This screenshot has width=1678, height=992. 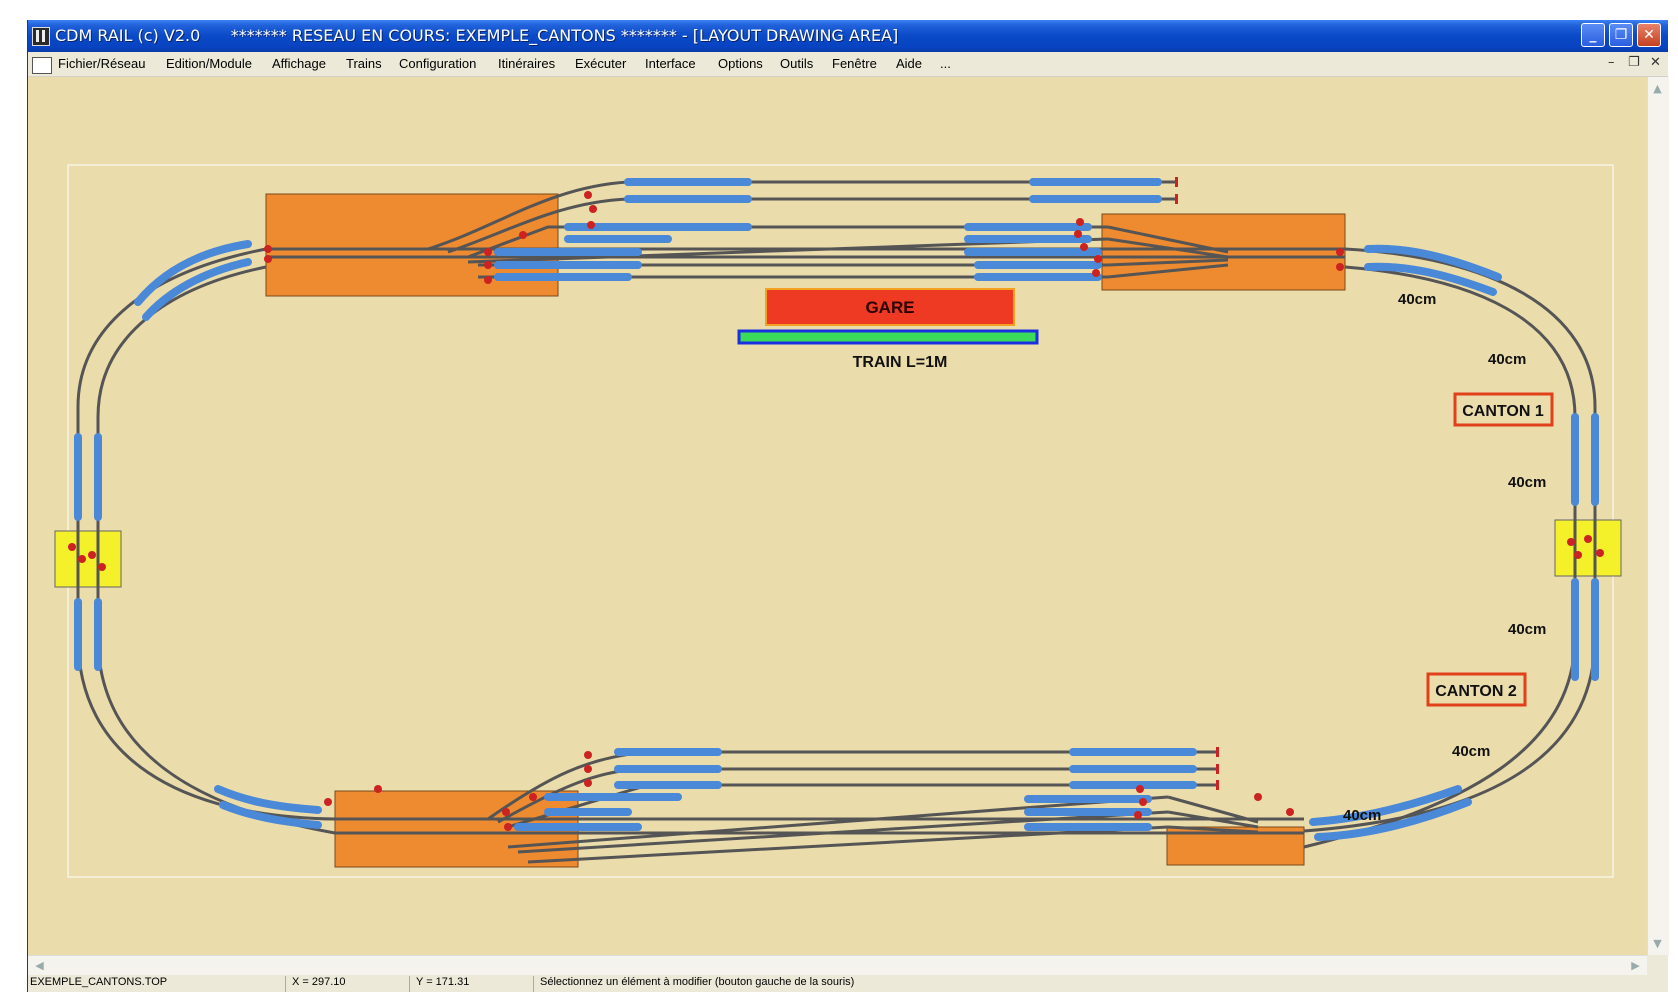 I want to click on canton-1-label: CANTON 1, so click(x=1503, y=411).